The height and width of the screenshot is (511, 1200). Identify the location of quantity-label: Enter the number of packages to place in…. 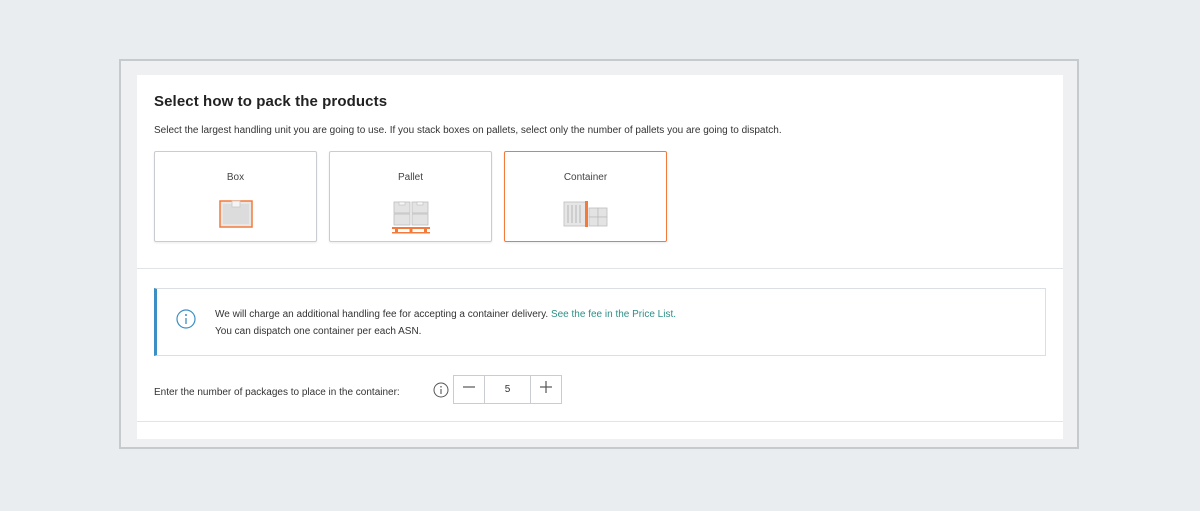
(277, 392).